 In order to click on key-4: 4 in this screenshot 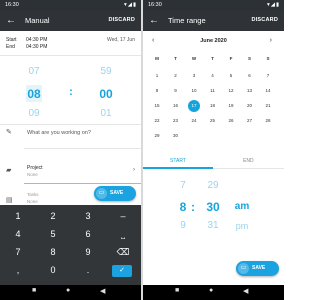, I will do `click(18, 234)`.